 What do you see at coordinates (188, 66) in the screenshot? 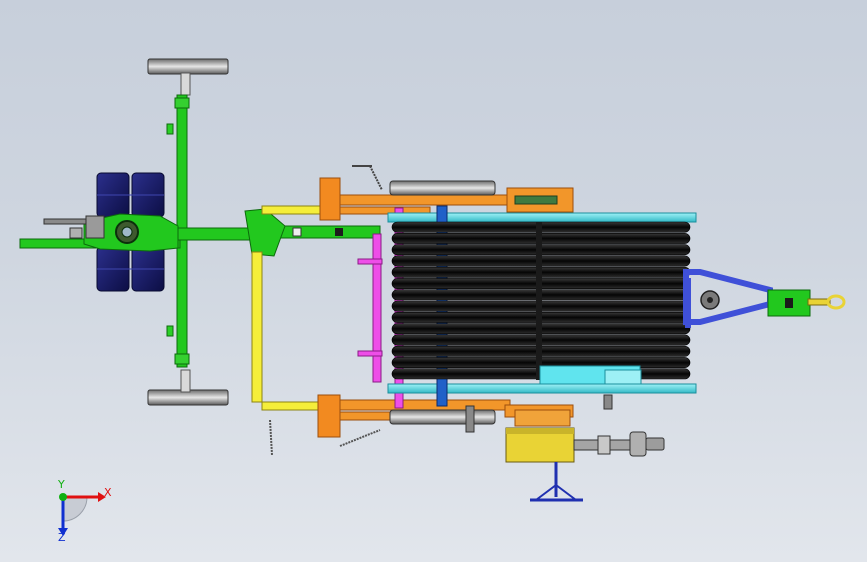
I see `rear-wheel-top` at bounding box center [188, 66].